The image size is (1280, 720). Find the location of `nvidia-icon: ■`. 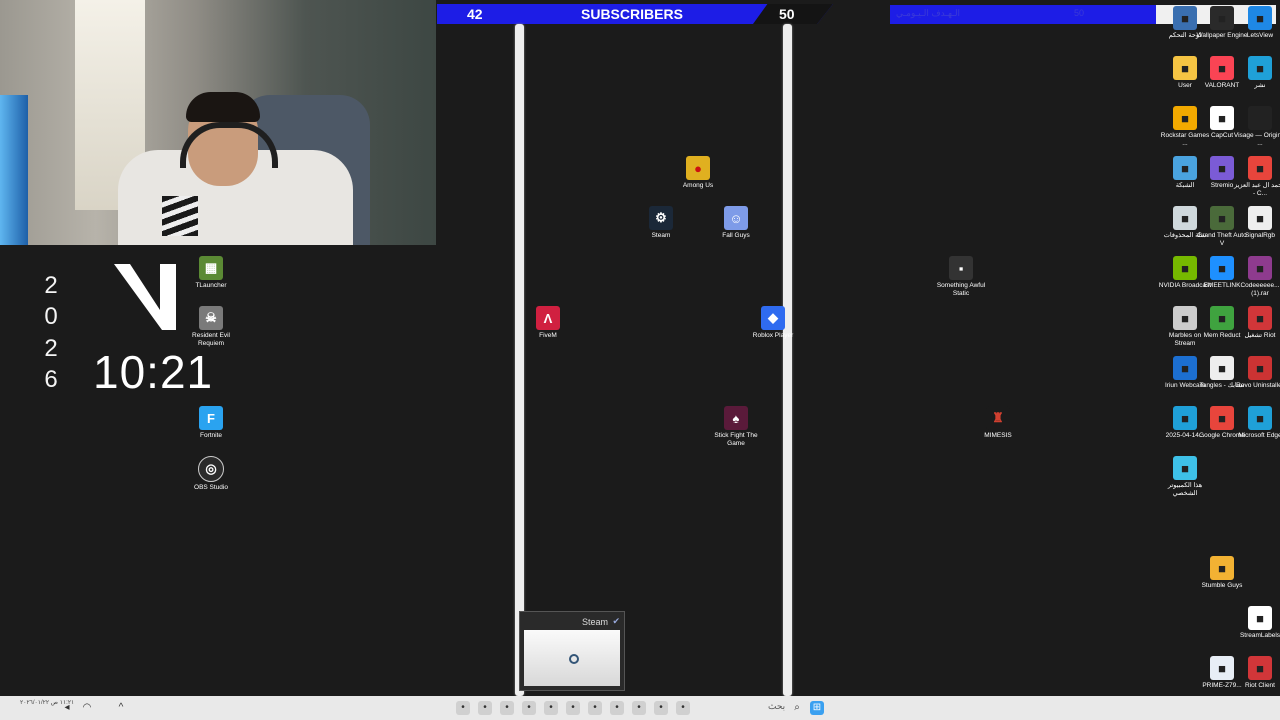

nvidia-icon: ■ is located at coordinates (1185, 268).